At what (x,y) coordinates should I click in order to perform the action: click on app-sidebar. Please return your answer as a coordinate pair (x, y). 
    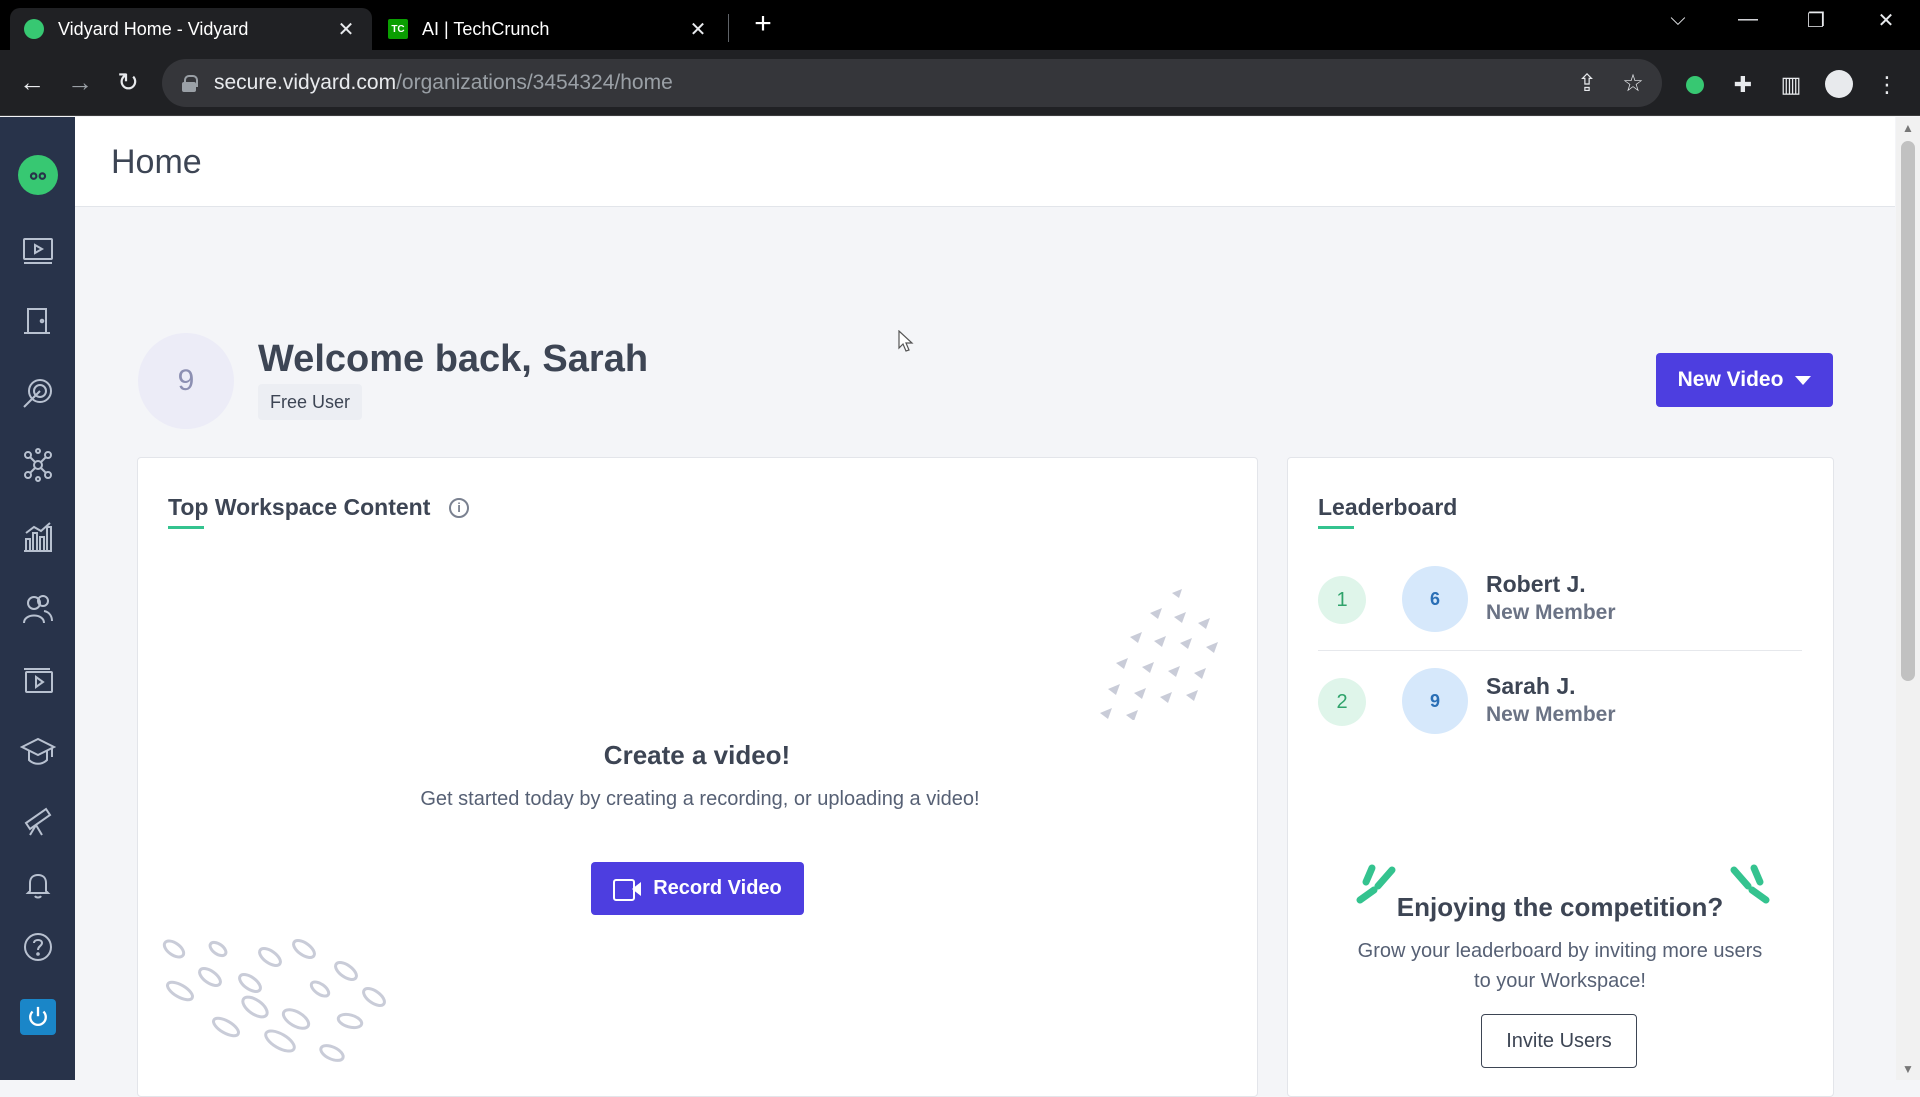
    Looking at the image, I should click on (37, 598).